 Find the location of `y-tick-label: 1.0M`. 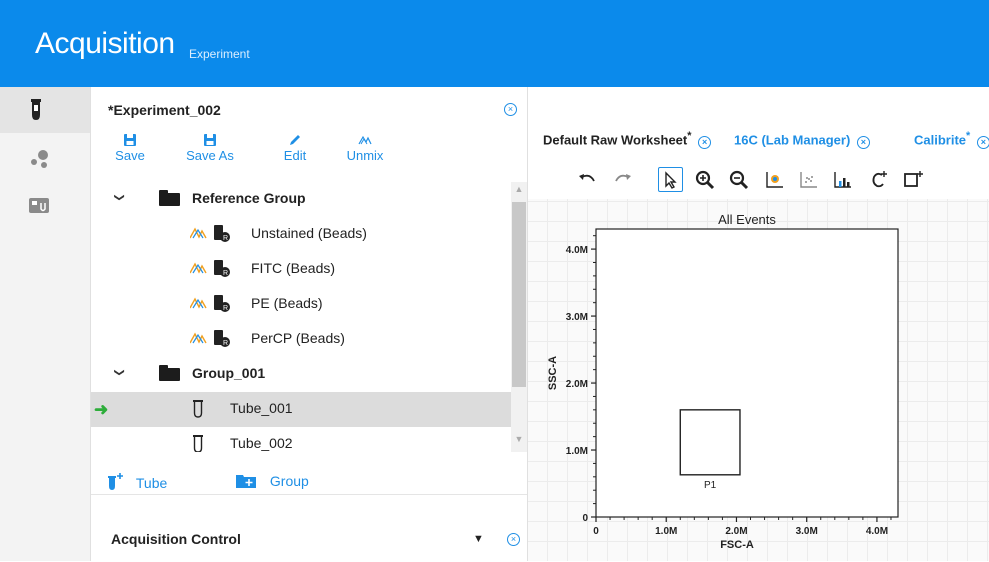

y-tick-label: 1.0M is located at coordinates (577, 451).